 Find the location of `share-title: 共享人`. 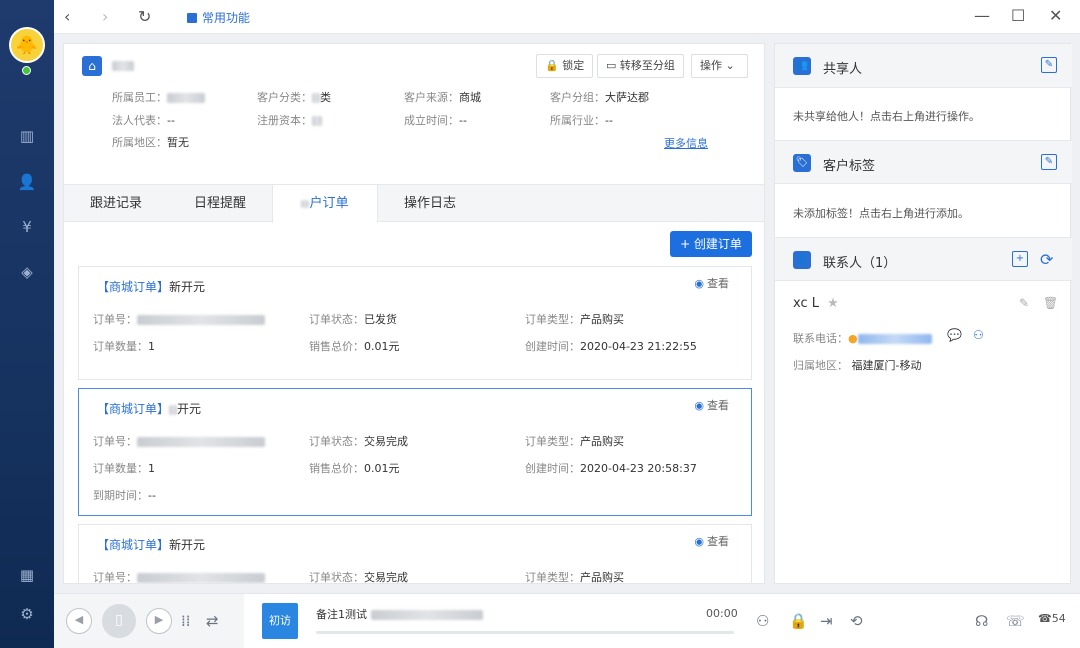

share-title: 共享人 is located at coordinates (843, 69).